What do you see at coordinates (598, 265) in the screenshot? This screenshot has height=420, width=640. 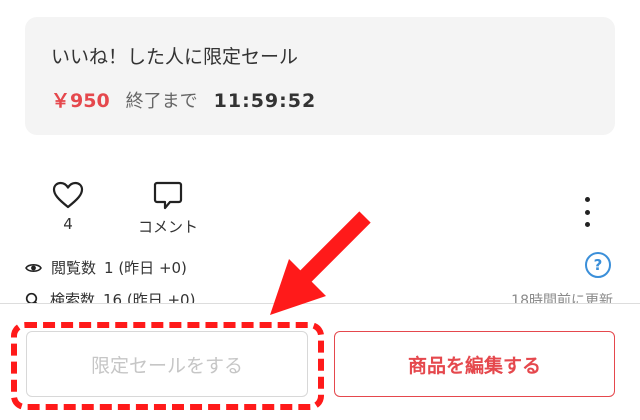 I see `question-circle-icon: ?` at bounding box center [598, 265].